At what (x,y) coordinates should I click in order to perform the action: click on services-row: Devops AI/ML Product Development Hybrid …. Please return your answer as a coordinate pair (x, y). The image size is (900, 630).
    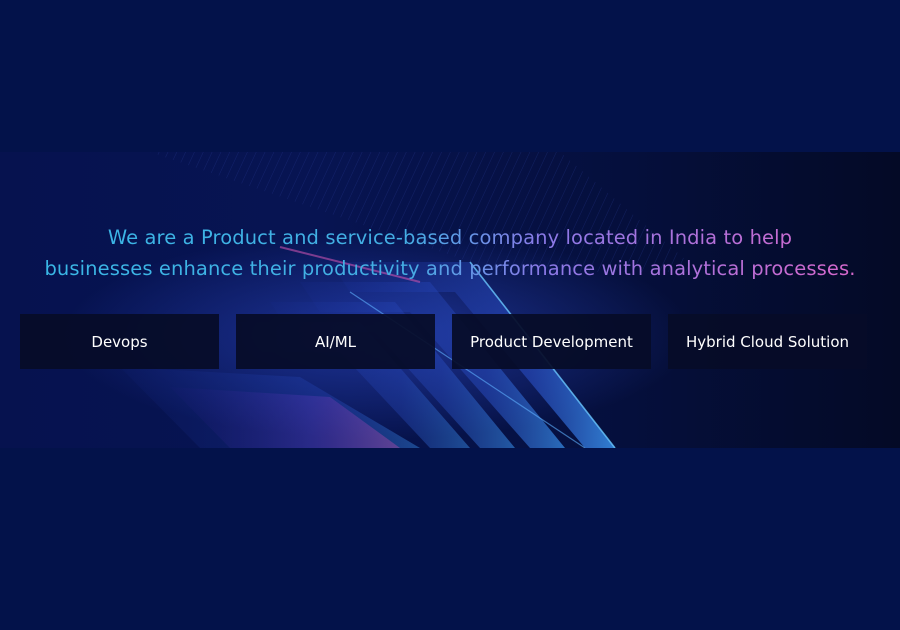
    Looking at the image, I should click on (444, 341).